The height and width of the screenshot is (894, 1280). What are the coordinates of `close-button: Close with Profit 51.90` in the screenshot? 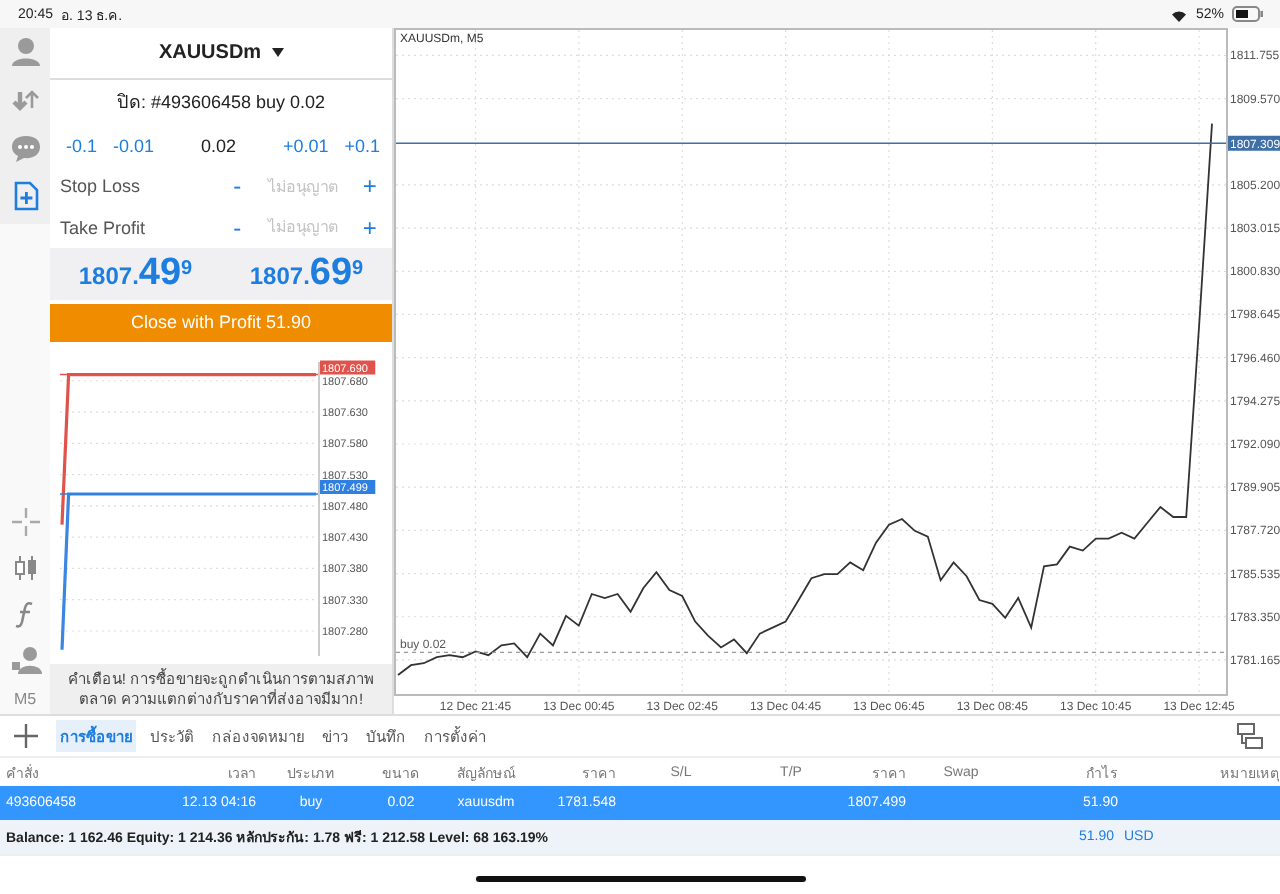 It's located at (221, 323).